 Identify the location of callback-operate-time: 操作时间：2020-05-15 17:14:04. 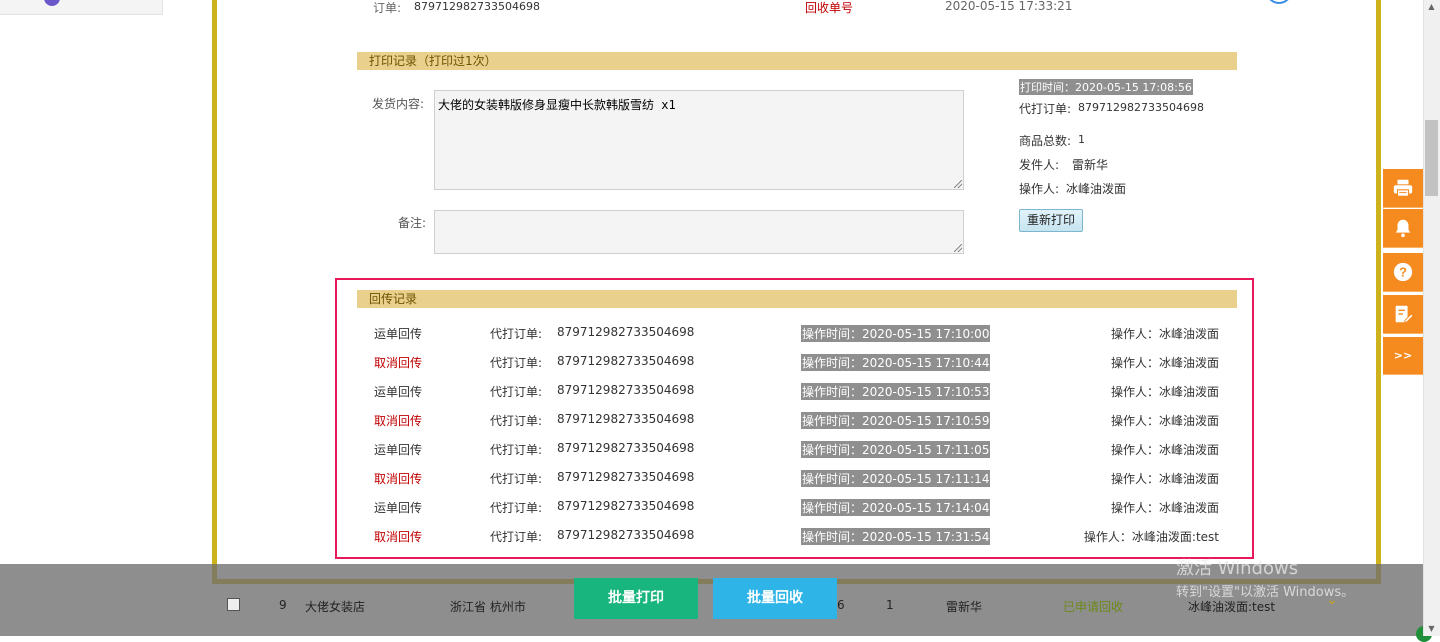
(896, 507).